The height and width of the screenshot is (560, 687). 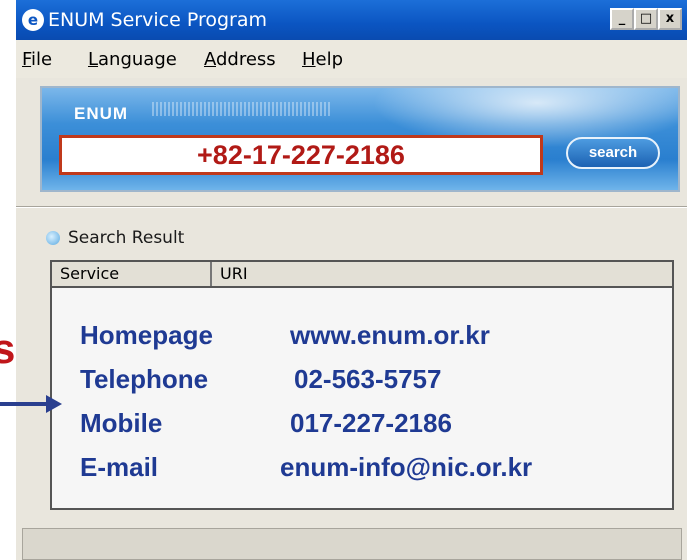 I want to click on menu-language: Language, so click(x=132, y=59).